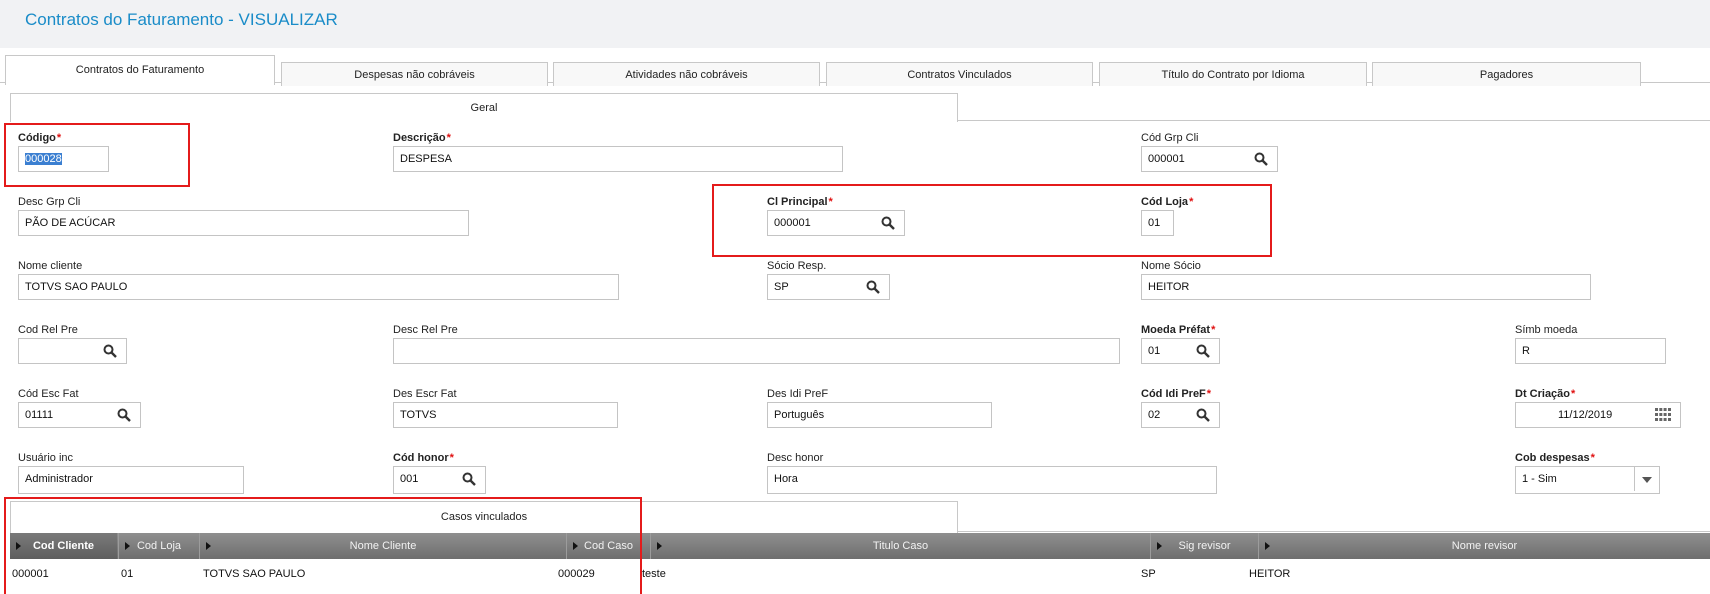 The image size is (1710, 594). Describe the element at coordinates (756, 351) in the screenshot. I see `desc-rel-pre-field` at that location.